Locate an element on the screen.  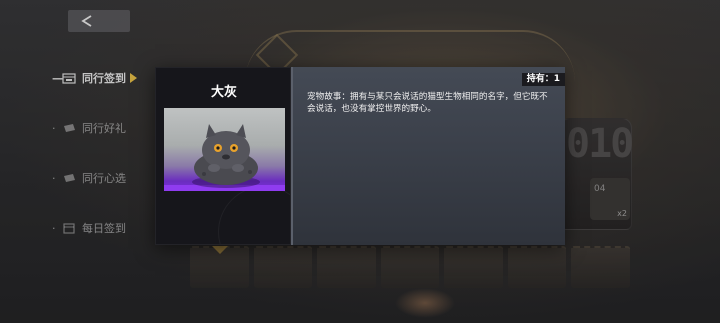
pet-name: 大灰 is located at coordinates (223, 92).